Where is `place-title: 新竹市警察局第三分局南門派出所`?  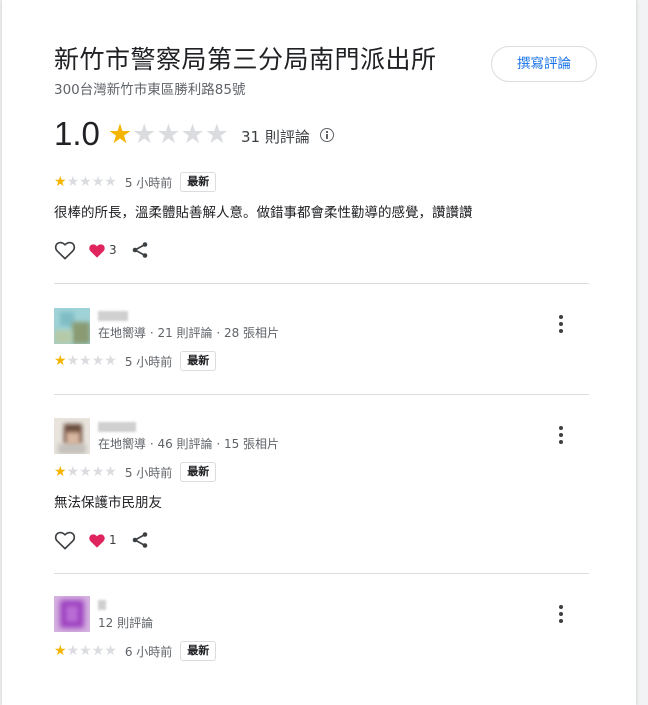
place-title: 新竹市警察局第三分局南門派出所 is located at coordinates (245, 59).